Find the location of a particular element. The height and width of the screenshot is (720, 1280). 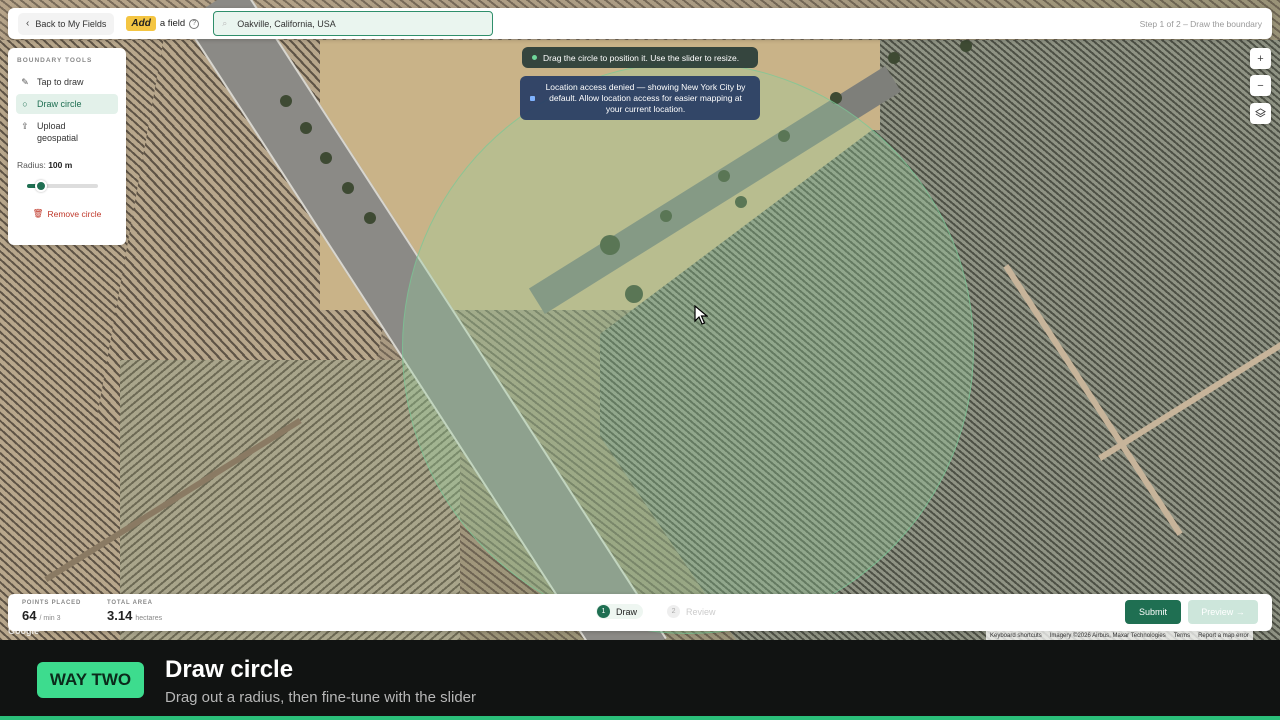

layers-button is located at coordinates (1260, 113).